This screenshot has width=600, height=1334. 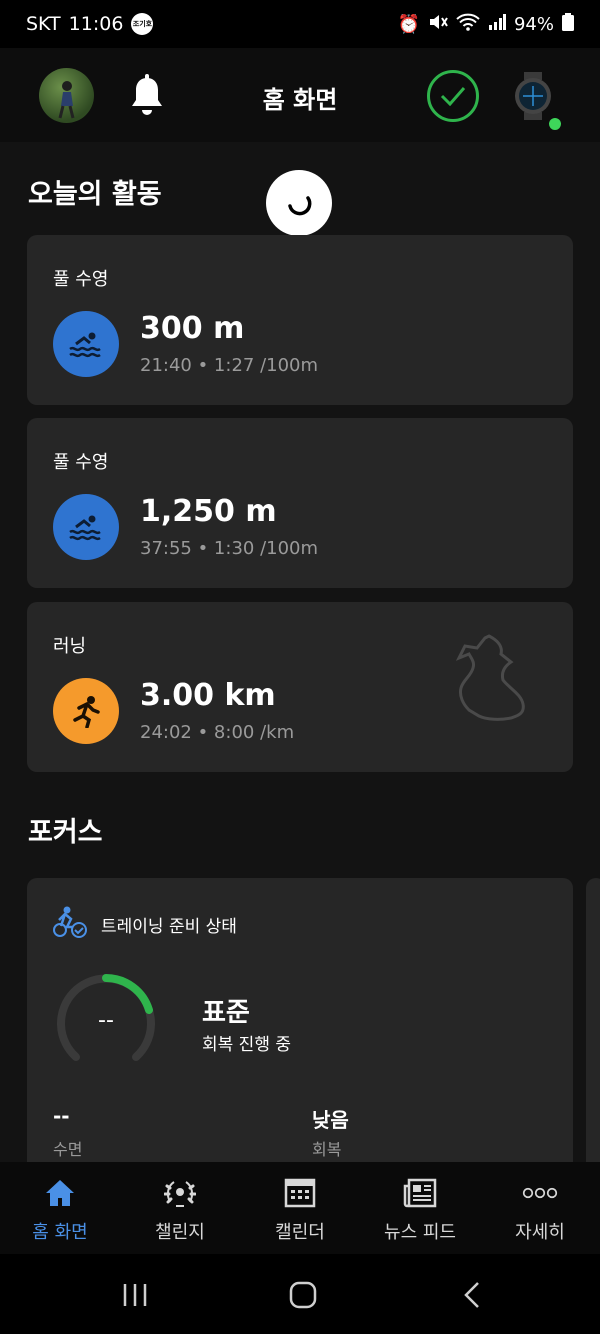 I want to click on activity-details: 24:02 • 8:00 /km, so click(x=217, y=732).